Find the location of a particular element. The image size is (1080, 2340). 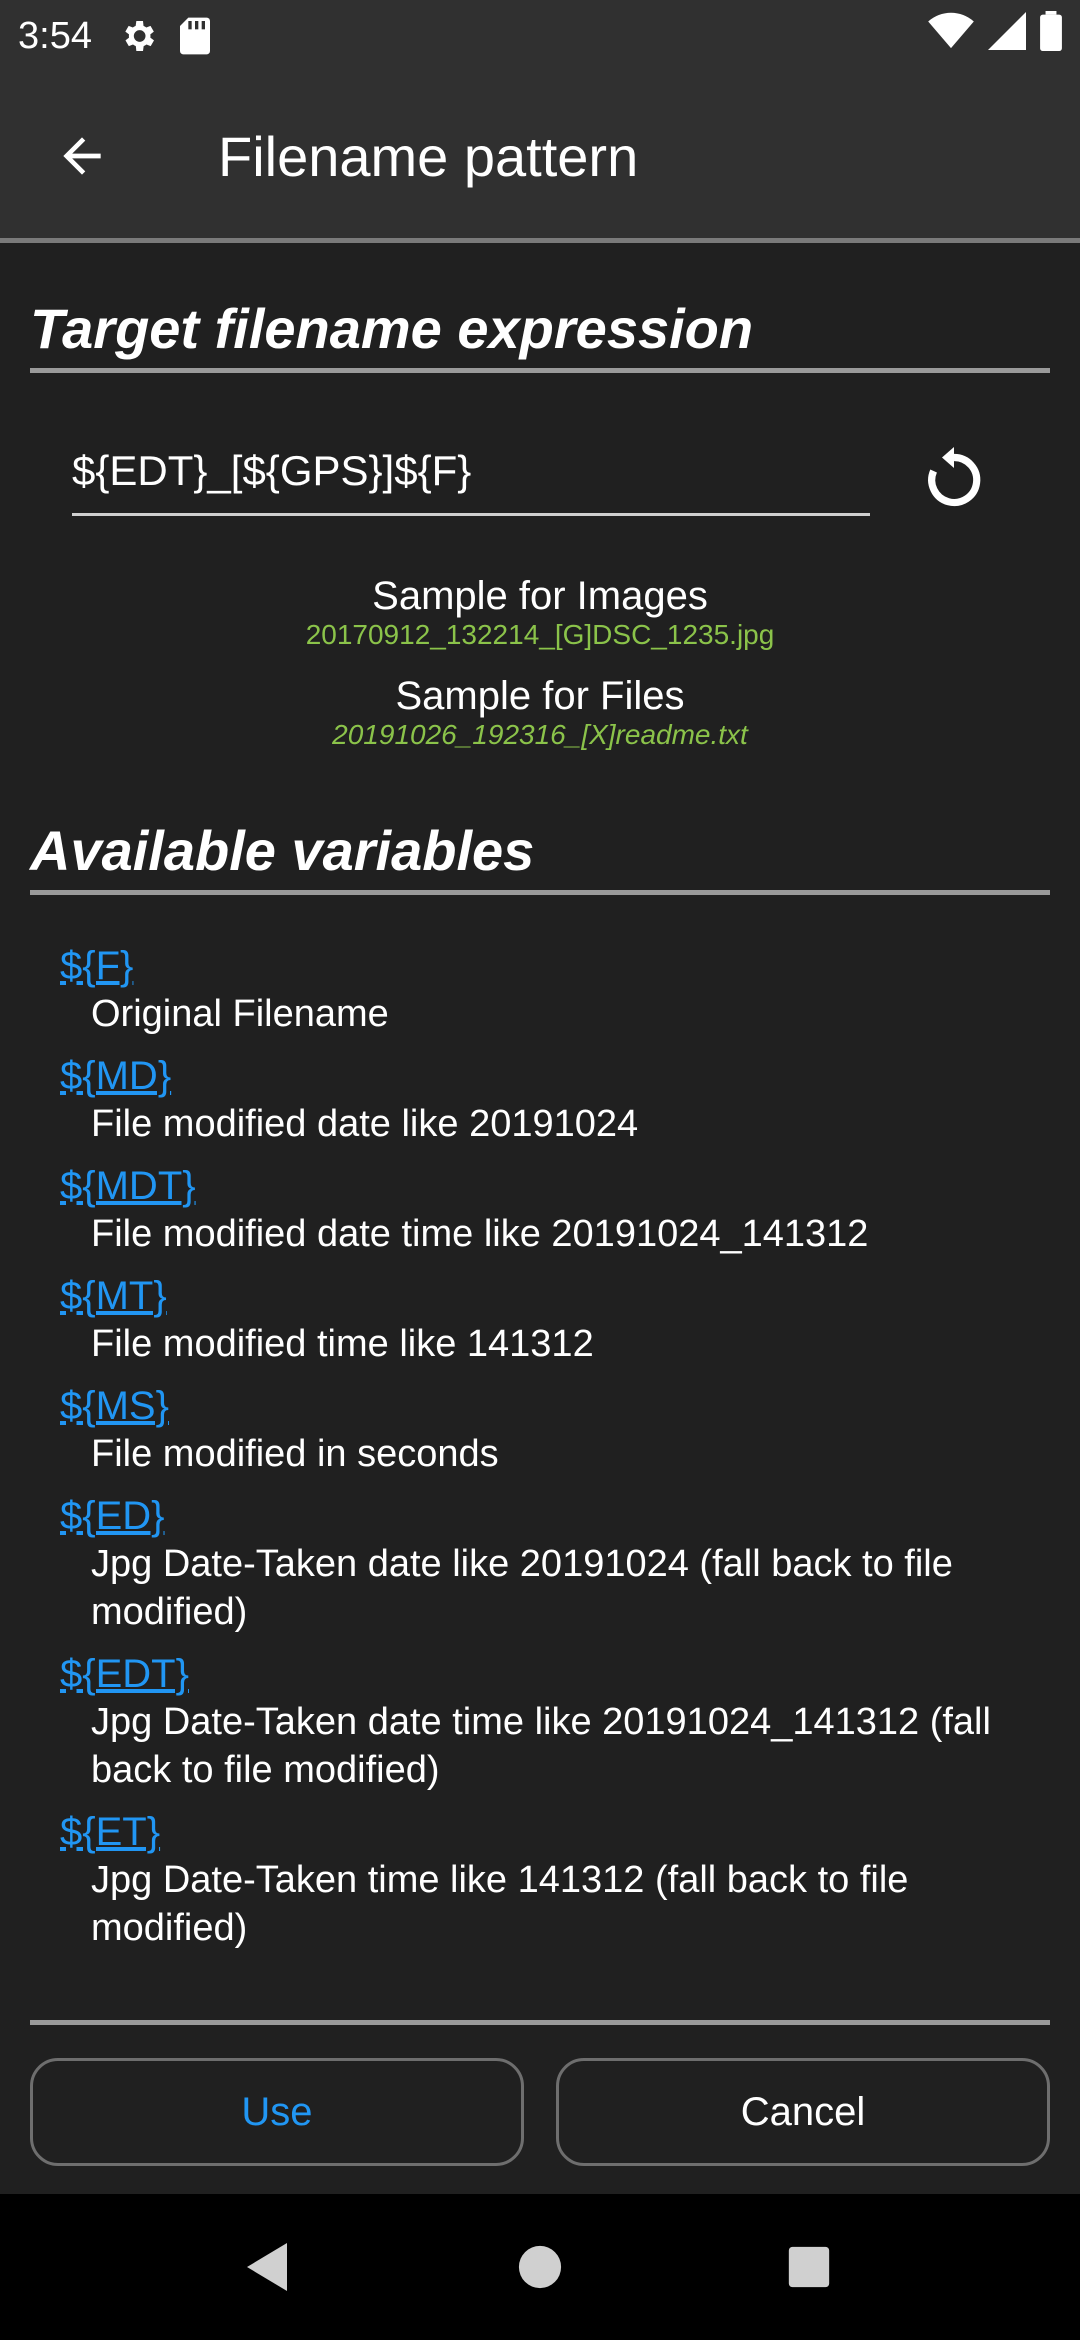

variables-section-rule is located at coordinates (540, 892).